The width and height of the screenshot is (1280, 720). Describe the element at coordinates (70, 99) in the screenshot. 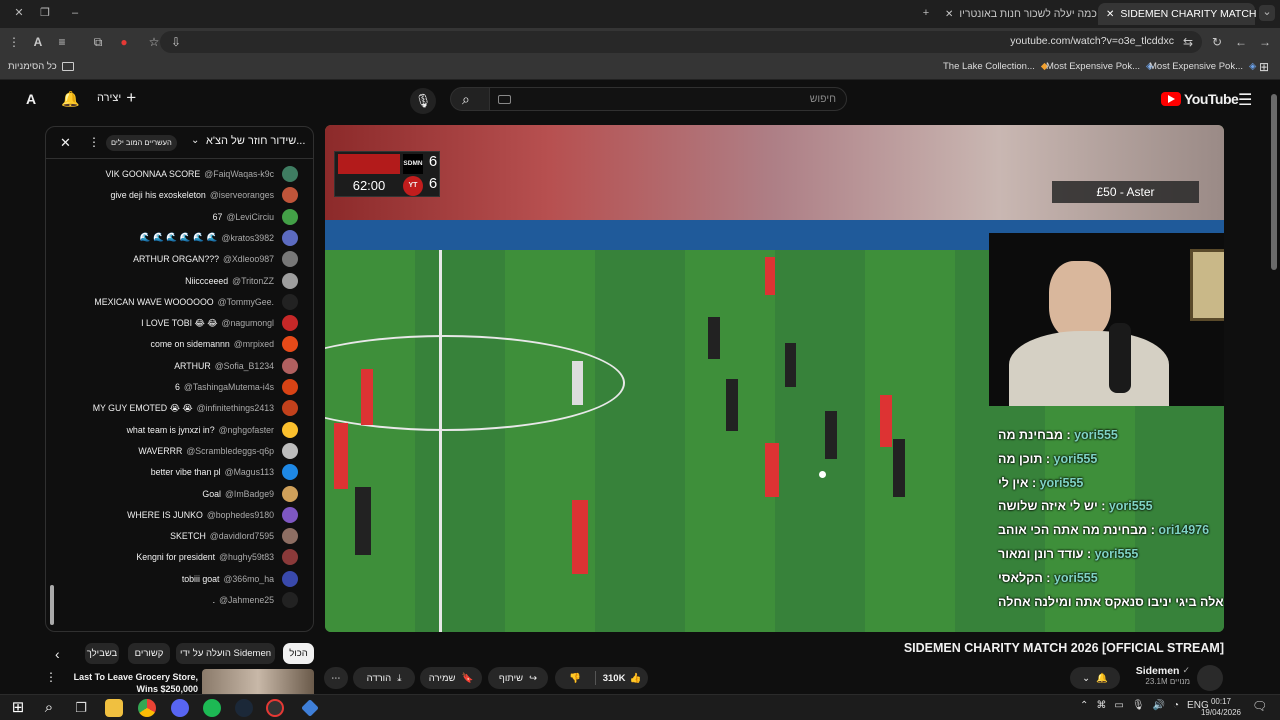

I see `notifications-bell-icon: 🔔` at that location.